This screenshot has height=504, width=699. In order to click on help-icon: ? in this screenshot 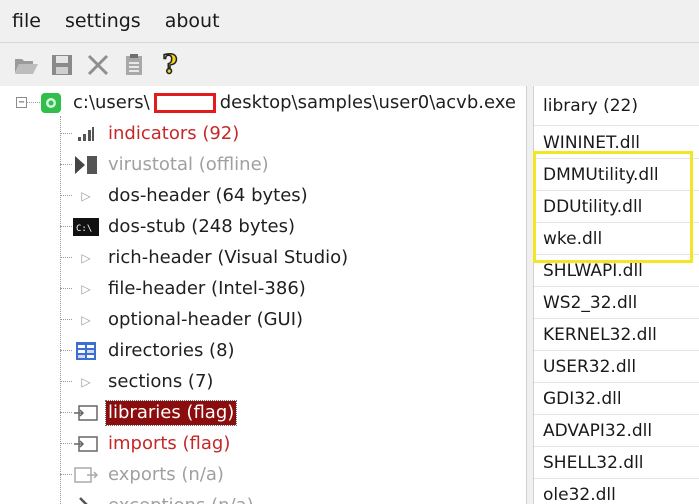, I will do `click(170, 64)`.